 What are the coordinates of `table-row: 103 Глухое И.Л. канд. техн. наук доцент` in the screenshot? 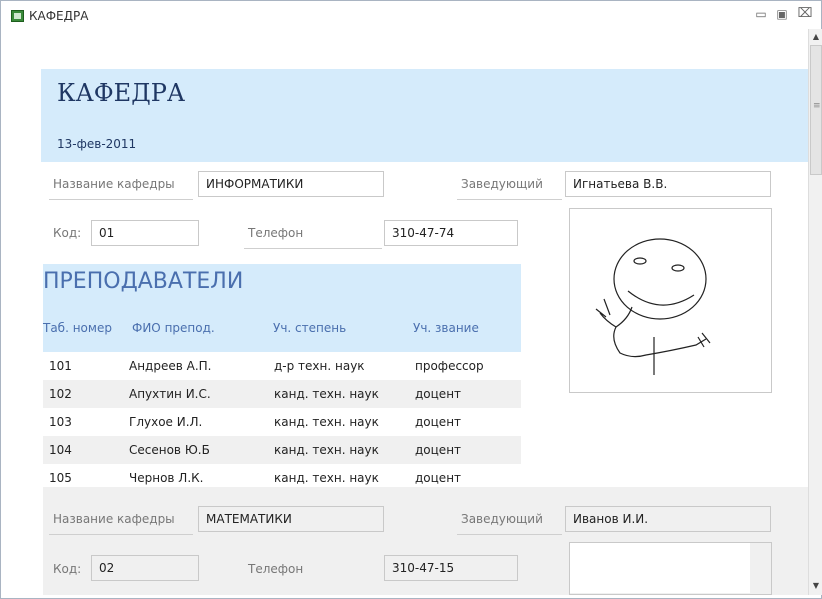 It's located at (282, 422).